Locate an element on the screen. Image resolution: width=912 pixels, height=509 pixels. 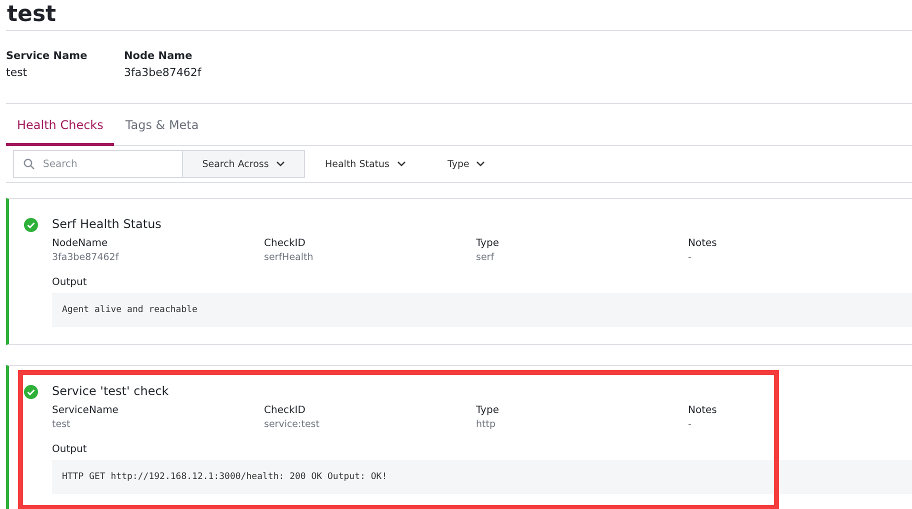
field-value: test is located at coordinates (62, 425).